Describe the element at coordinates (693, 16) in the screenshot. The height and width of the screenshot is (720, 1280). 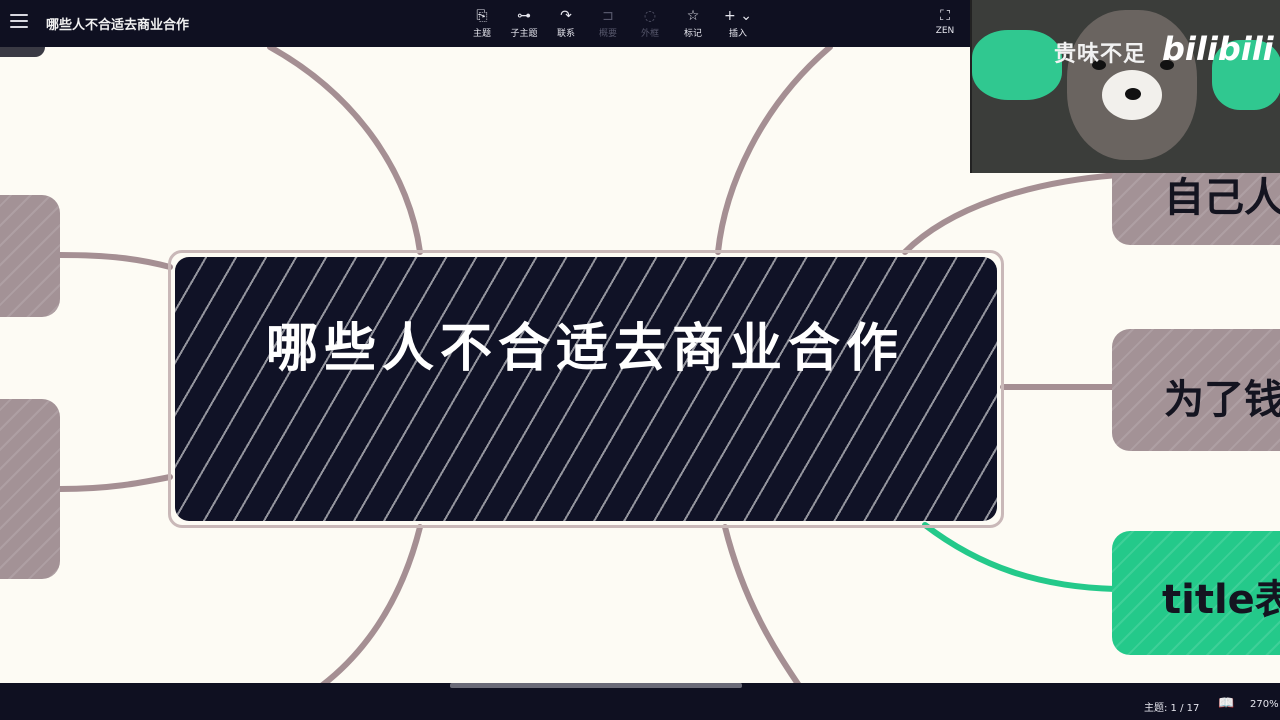
I see `star-icon: ☆` at that location.